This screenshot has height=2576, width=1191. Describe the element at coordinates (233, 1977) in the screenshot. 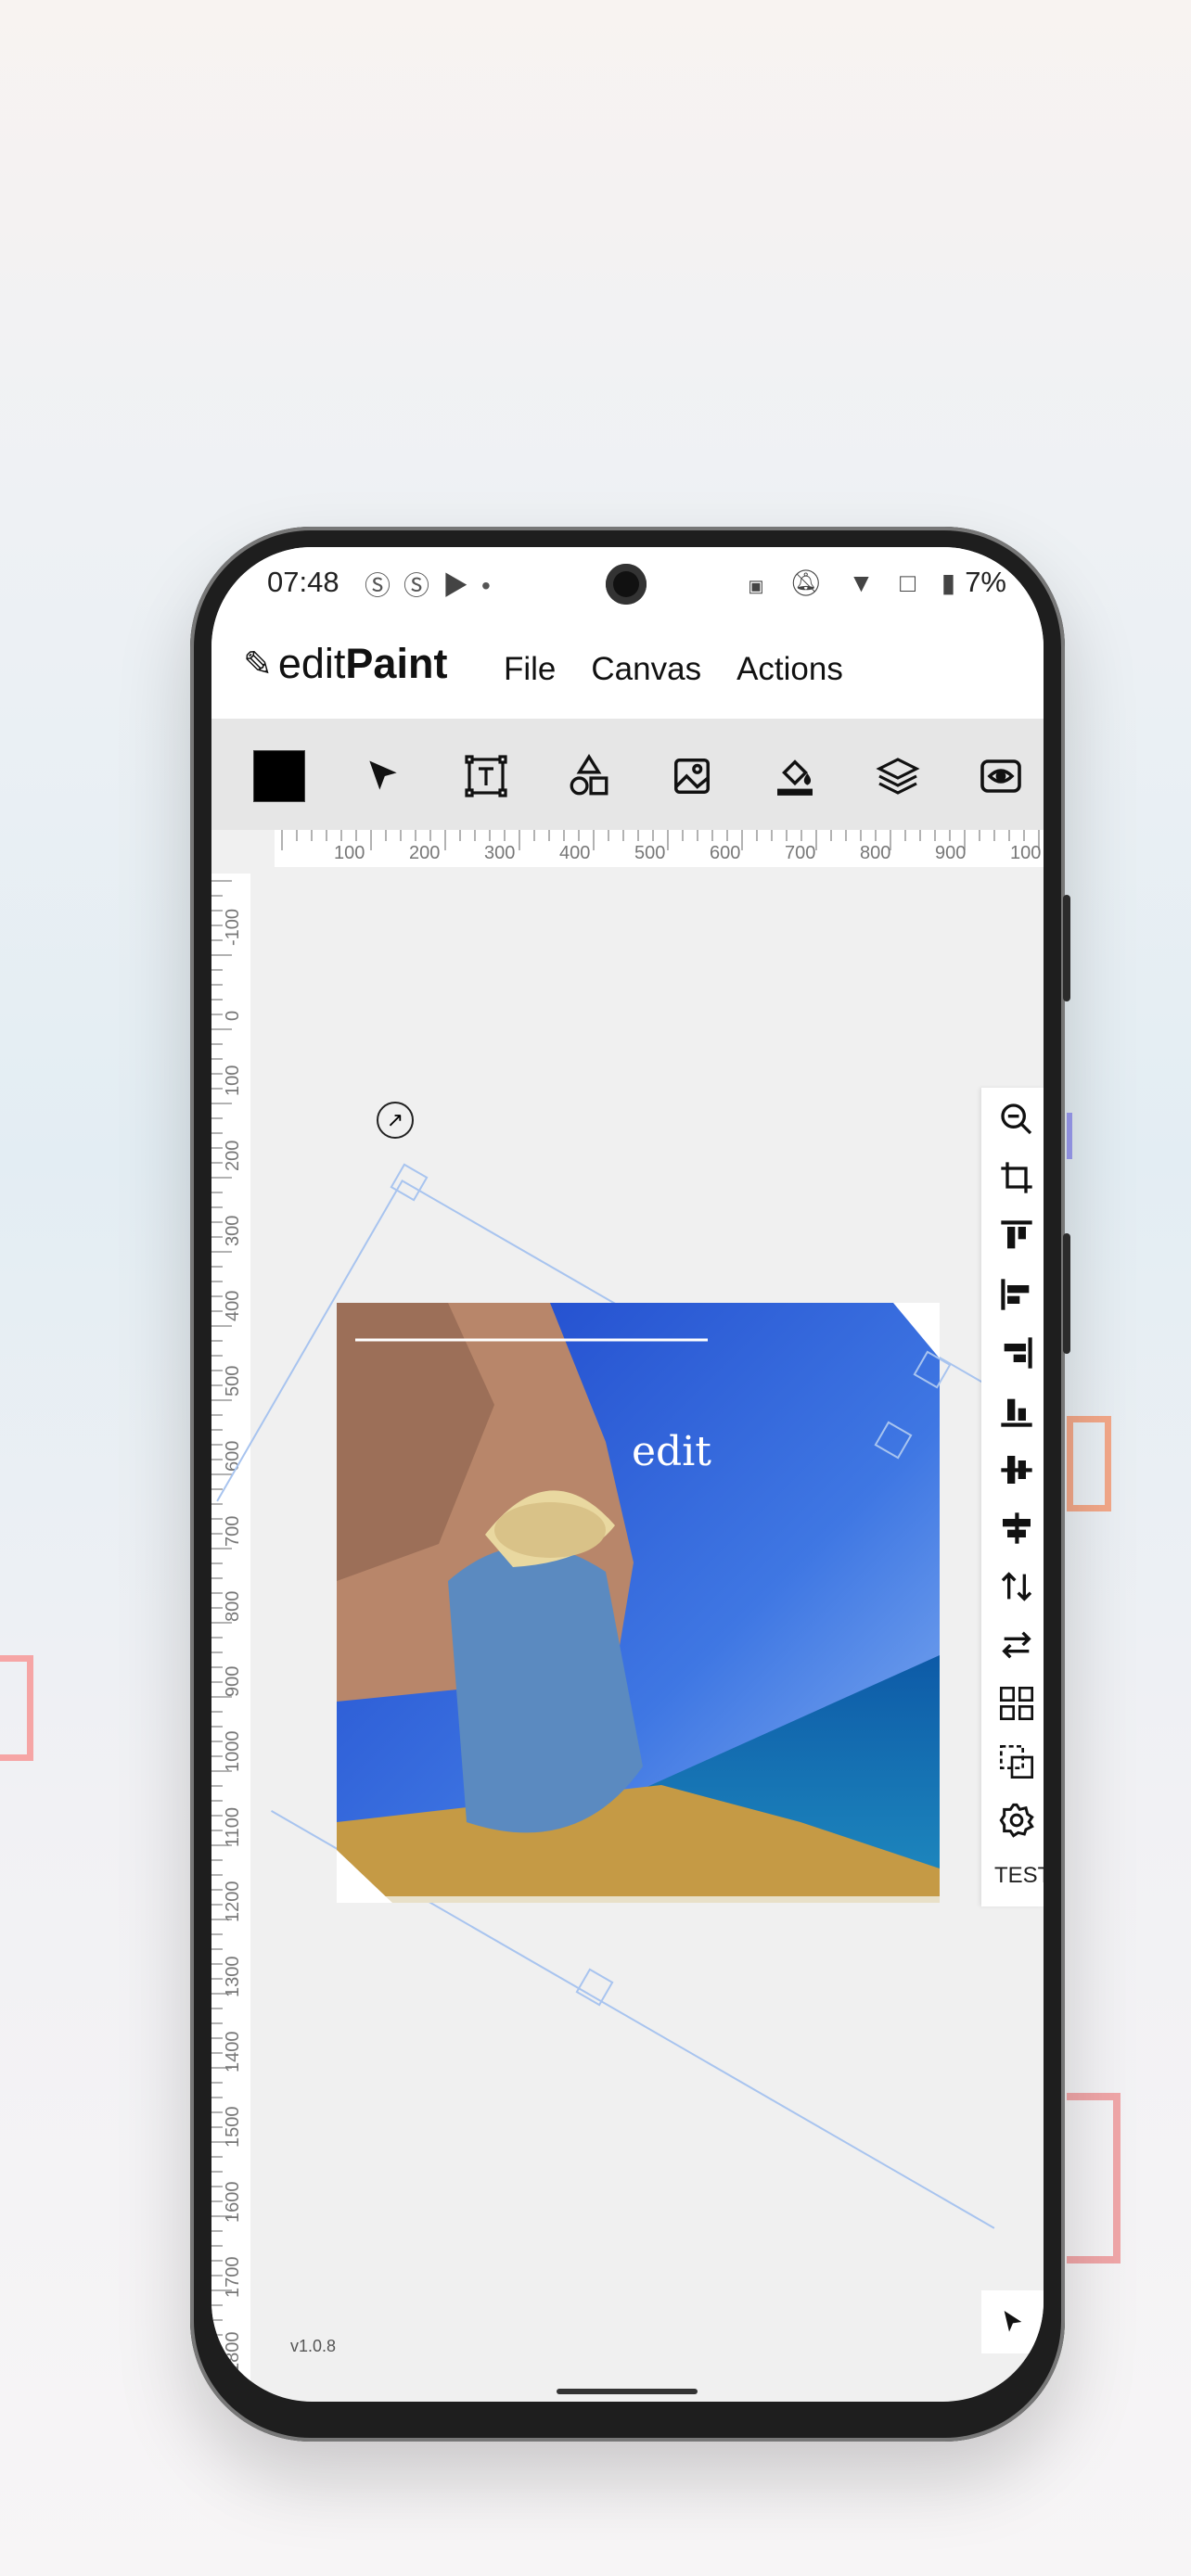

I see `ruler-label: 1300` at that location.